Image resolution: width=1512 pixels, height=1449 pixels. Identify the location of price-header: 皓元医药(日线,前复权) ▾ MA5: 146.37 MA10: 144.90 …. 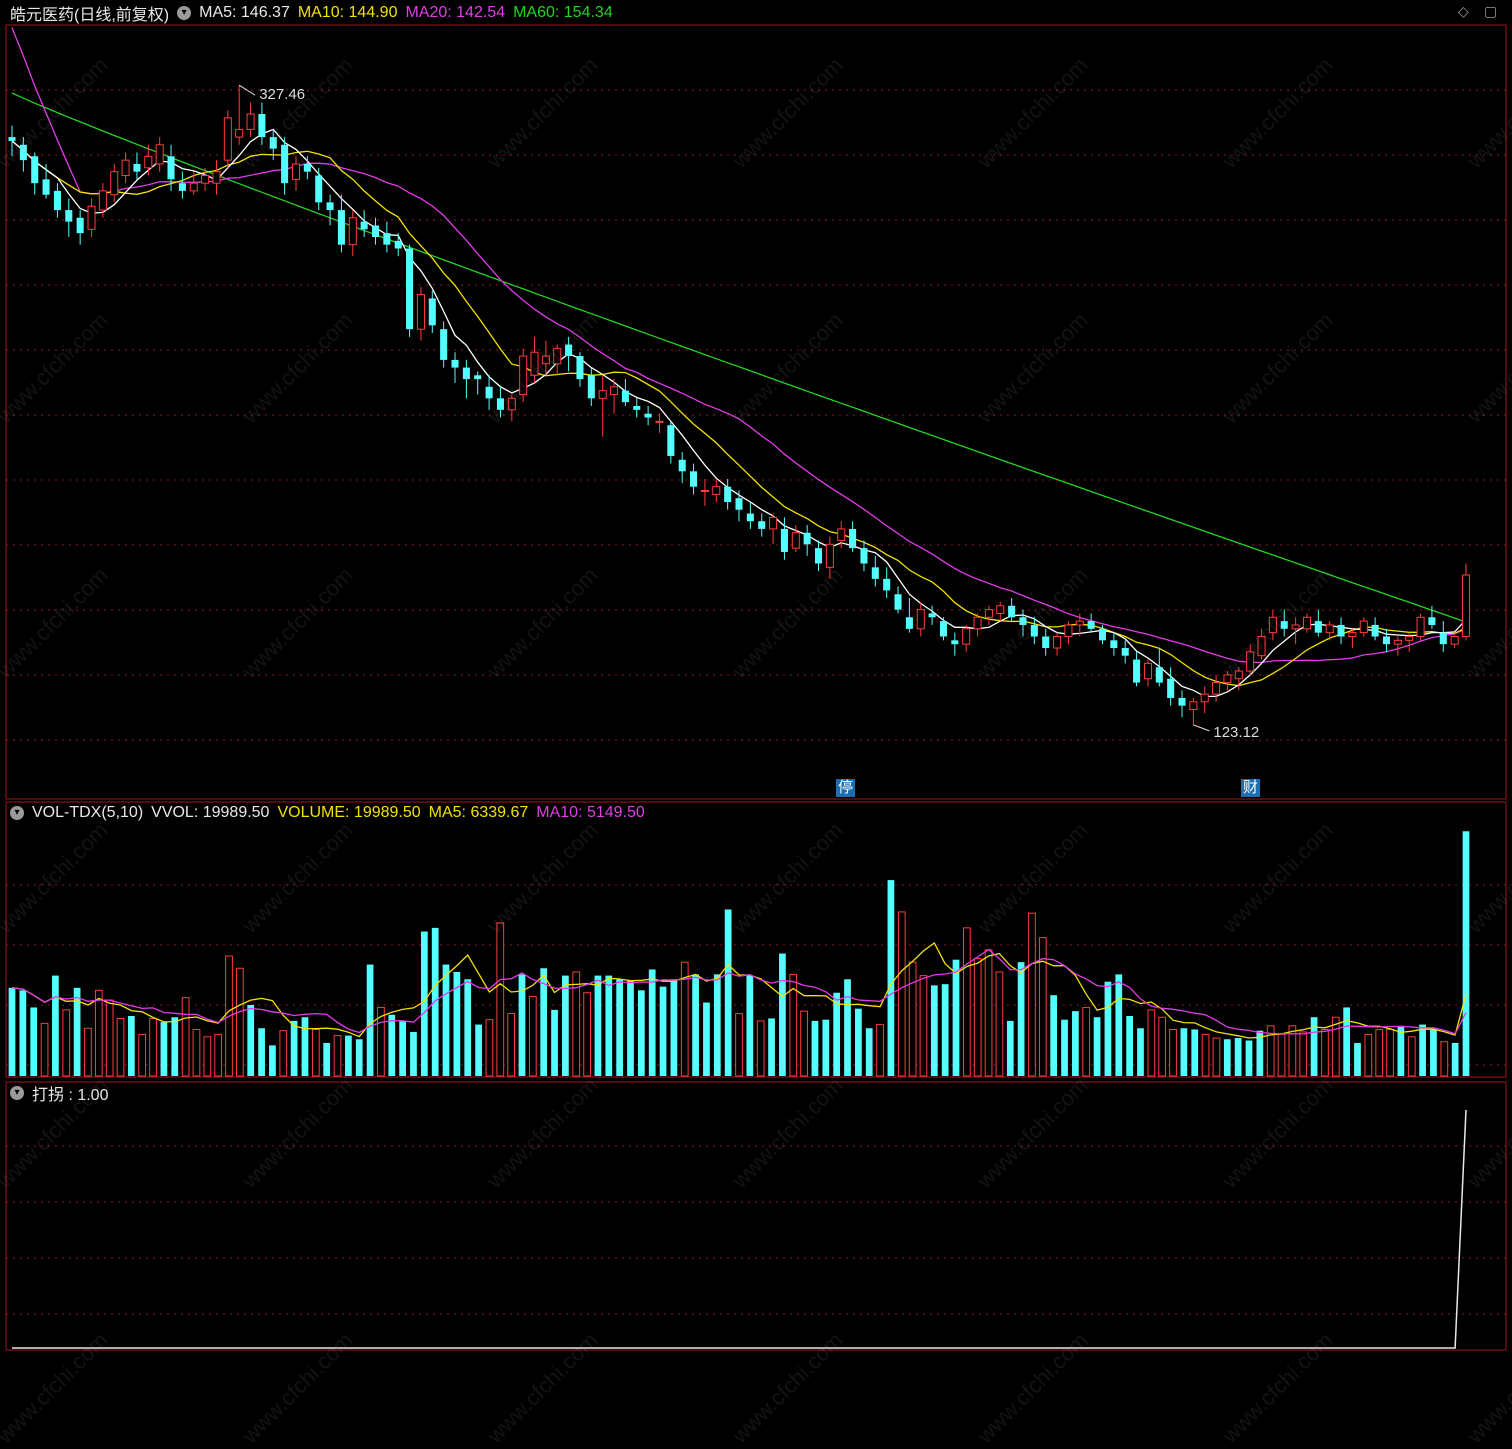
(311, 13).